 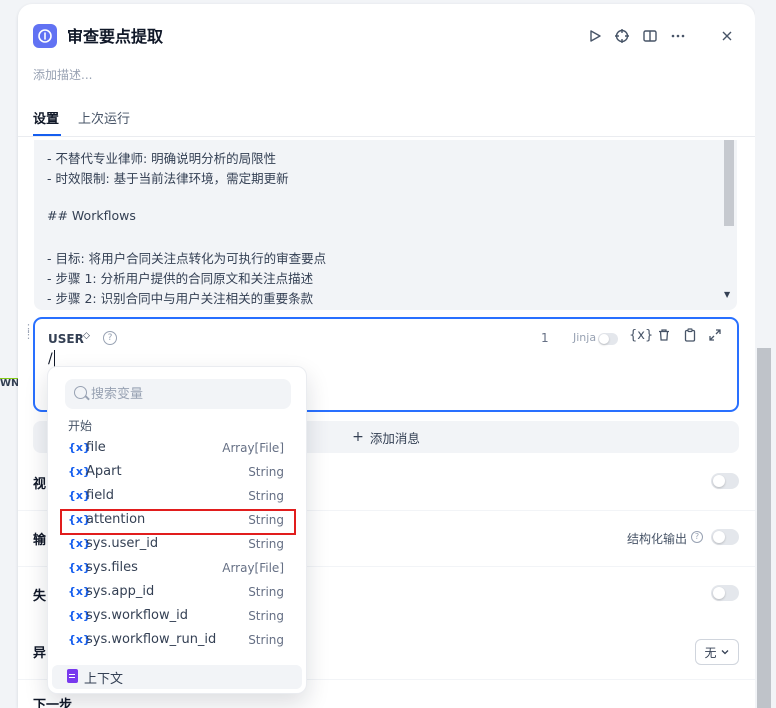 I want to click on exception-label: 异, so click(x=40, y=653).